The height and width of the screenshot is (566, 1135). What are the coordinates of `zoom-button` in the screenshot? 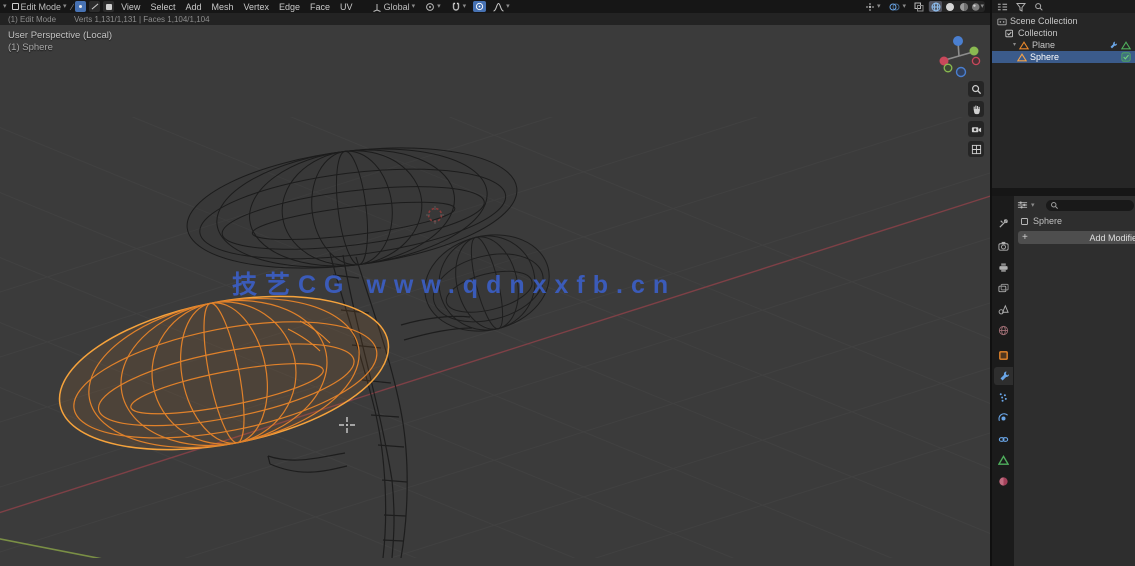 It's located at (976, 89).